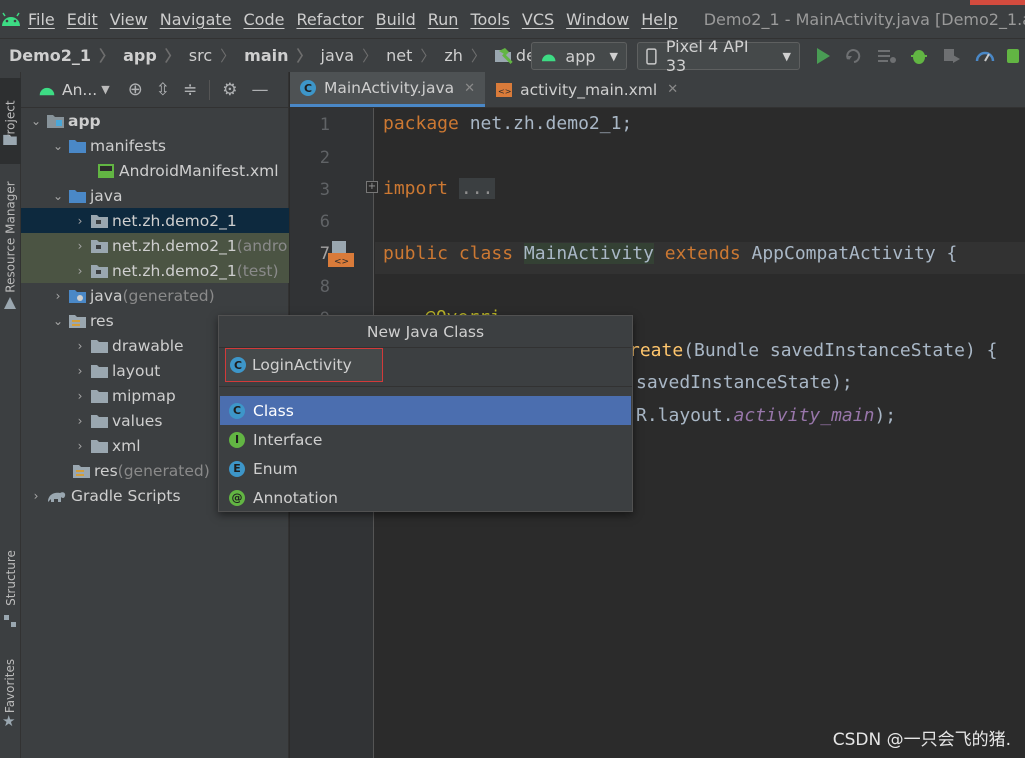  Describe the element at coordinates (155, 145) in the screenshot. I see `tree-item-manifests: ⌄ manifests` at that location.